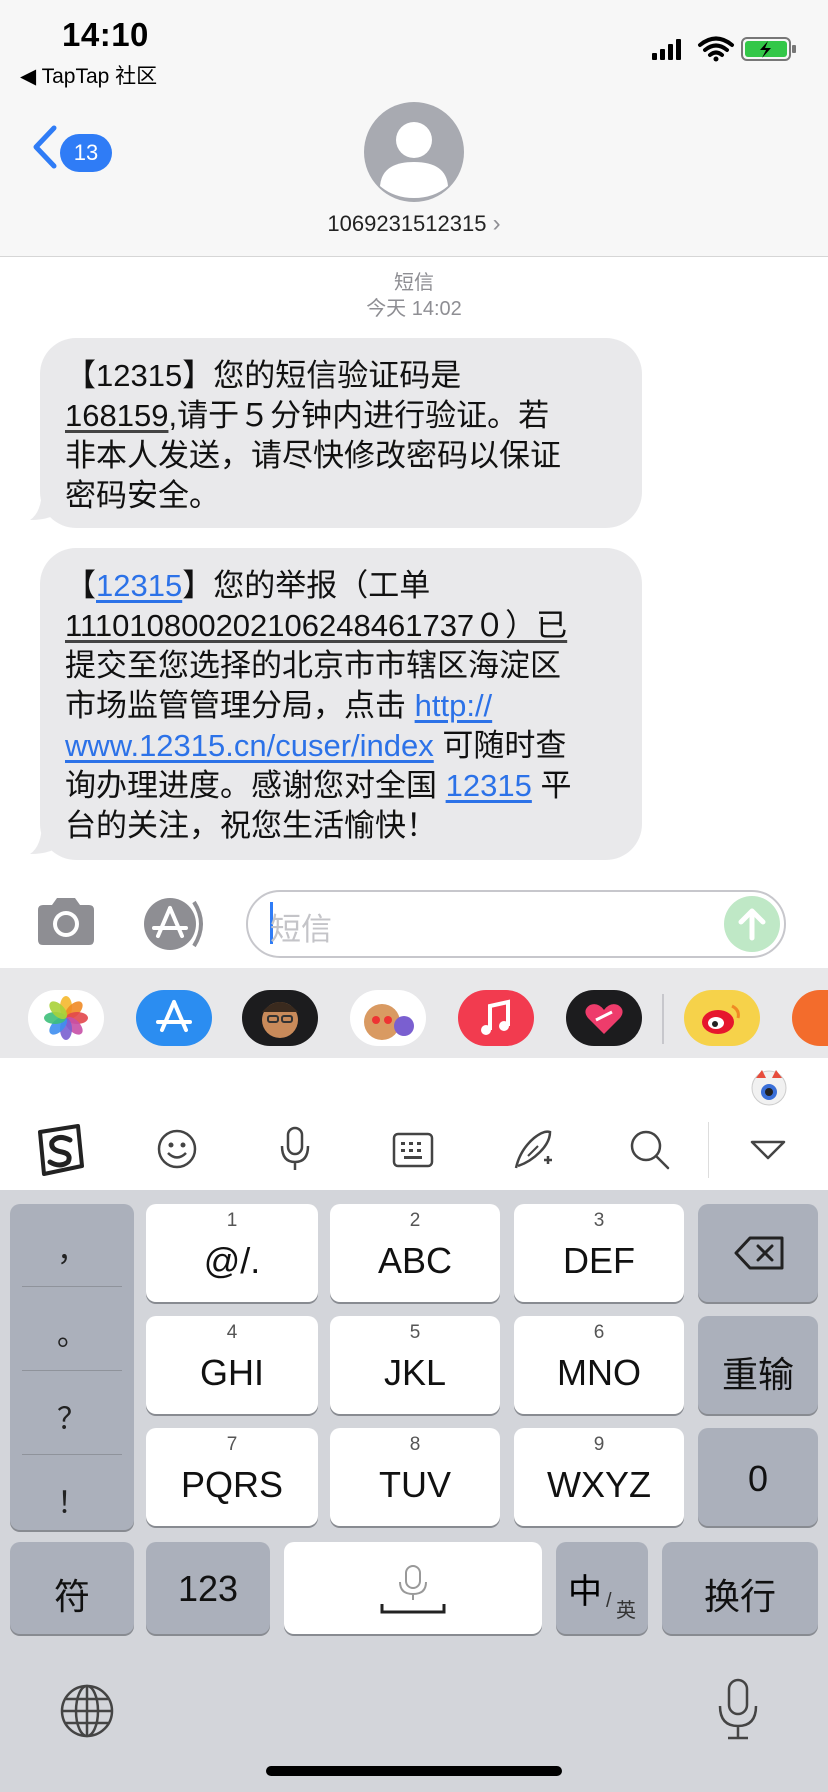 The height and width of the screenshot is (1792, 828). I want to click on message-timestamp: 今天 14:02, so click(414, 309).